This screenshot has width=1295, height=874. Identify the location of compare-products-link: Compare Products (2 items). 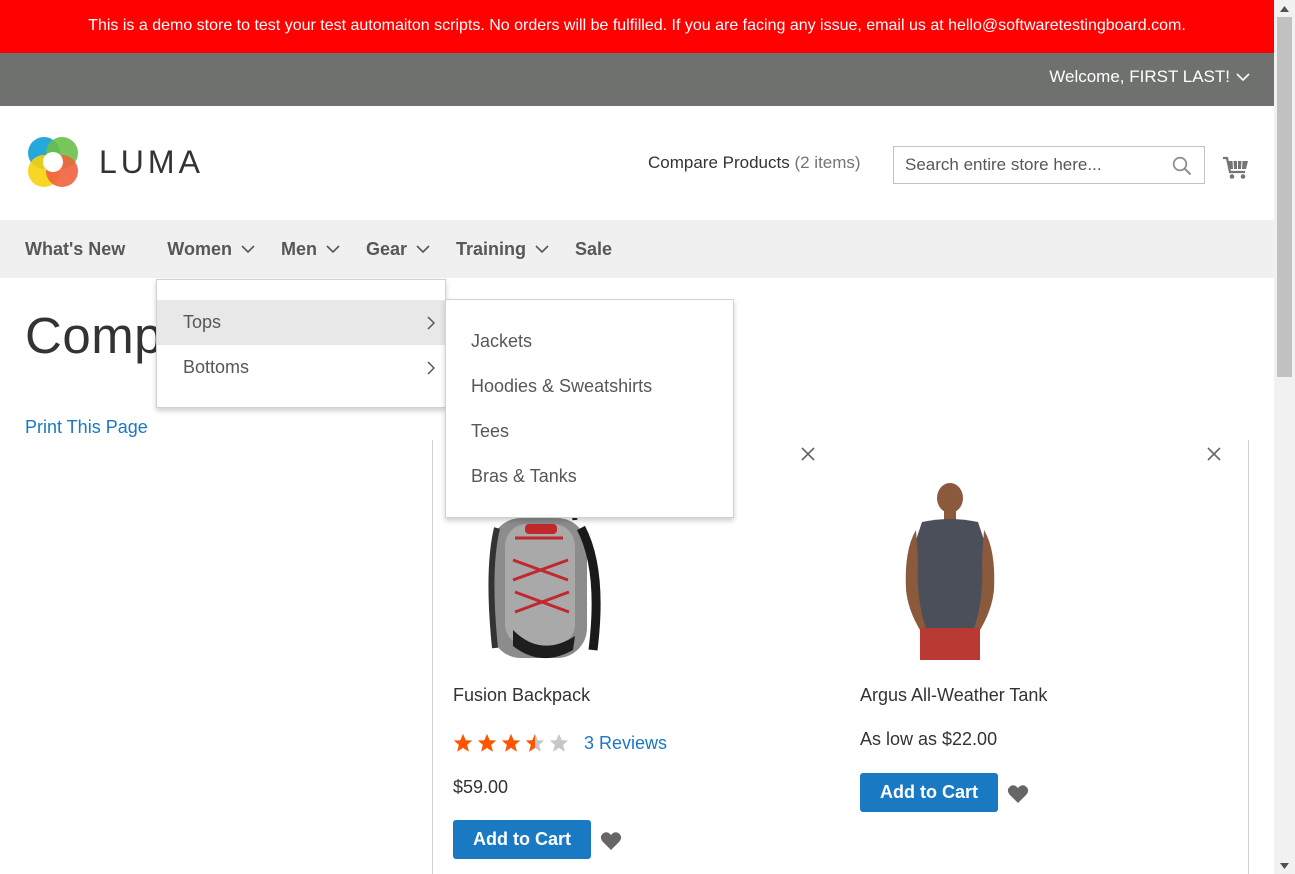
(754, 163).